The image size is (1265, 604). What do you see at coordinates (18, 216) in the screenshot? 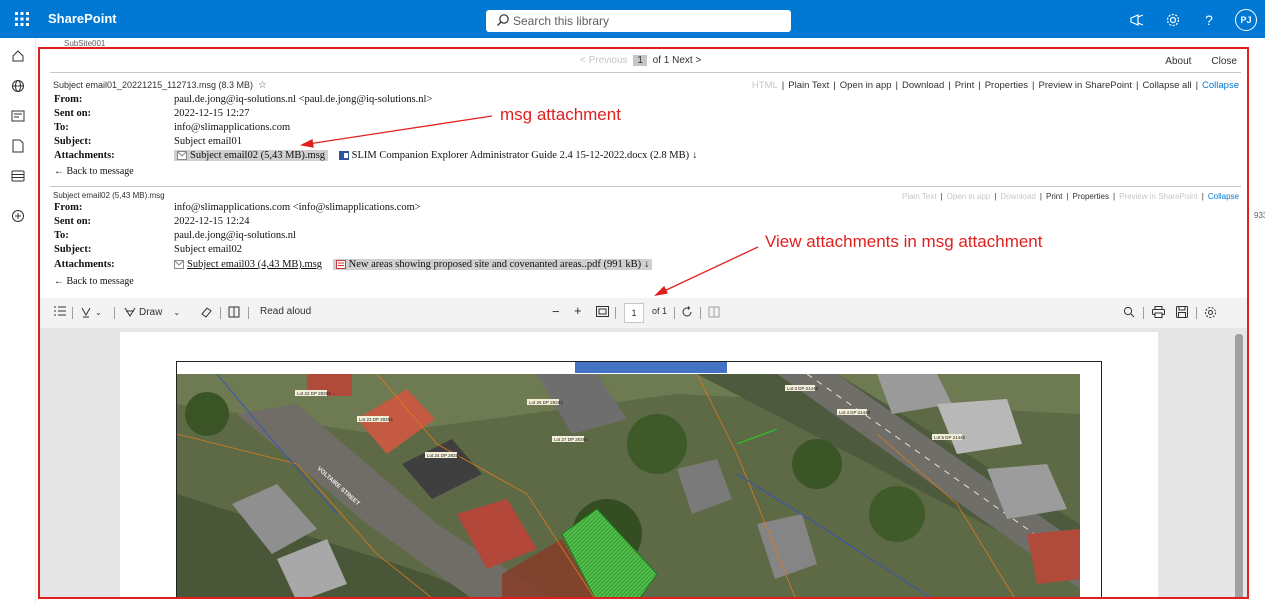
I see `add-icon` at bounding box center [18, 216].